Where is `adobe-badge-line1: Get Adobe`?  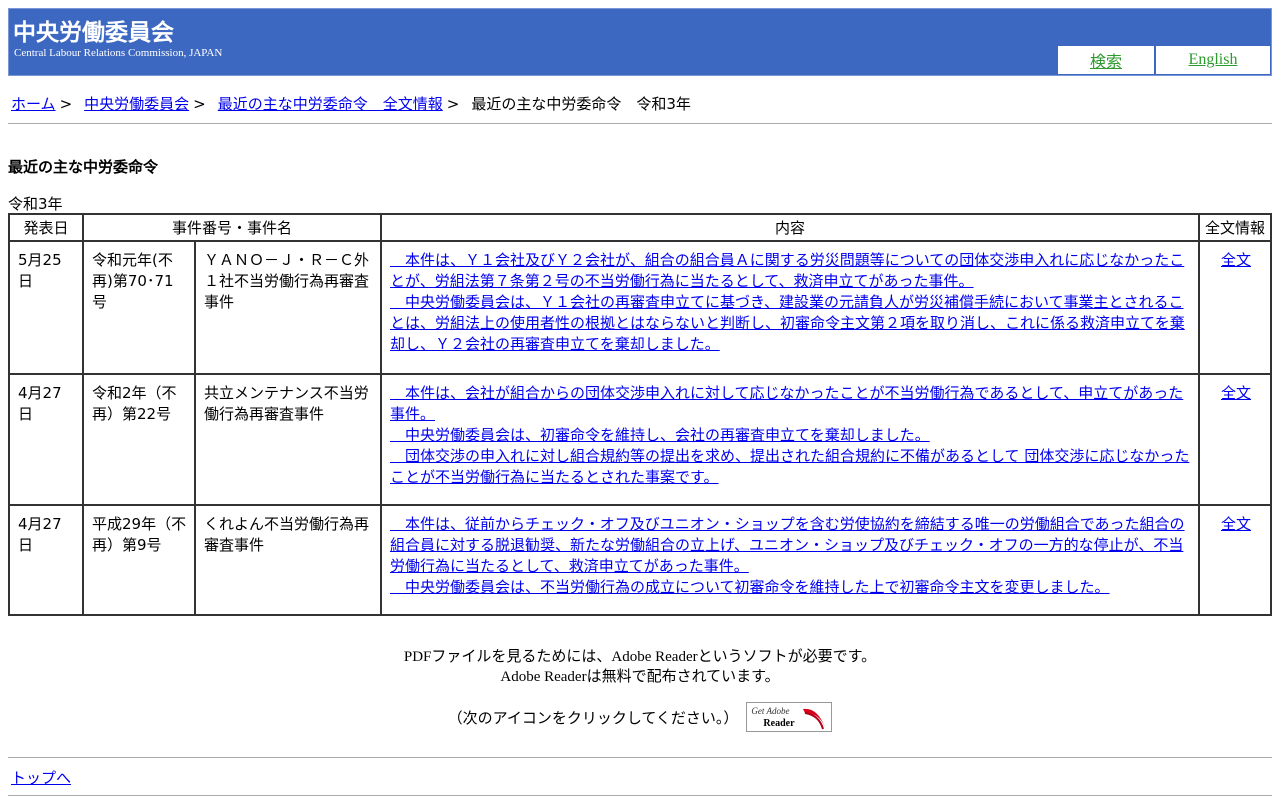
adobe-badge-line1: Get Adobe is located at coordinates (770, 711).